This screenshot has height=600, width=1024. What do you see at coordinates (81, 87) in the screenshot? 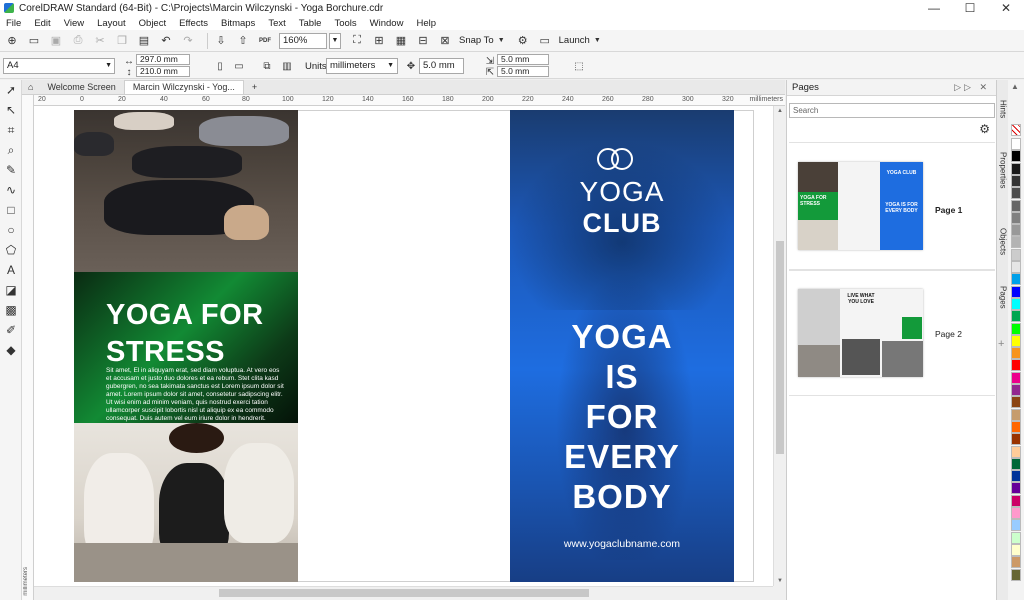
I see `tab-welcome-screen: Welcome Screen` at bounding box center [81, 87].